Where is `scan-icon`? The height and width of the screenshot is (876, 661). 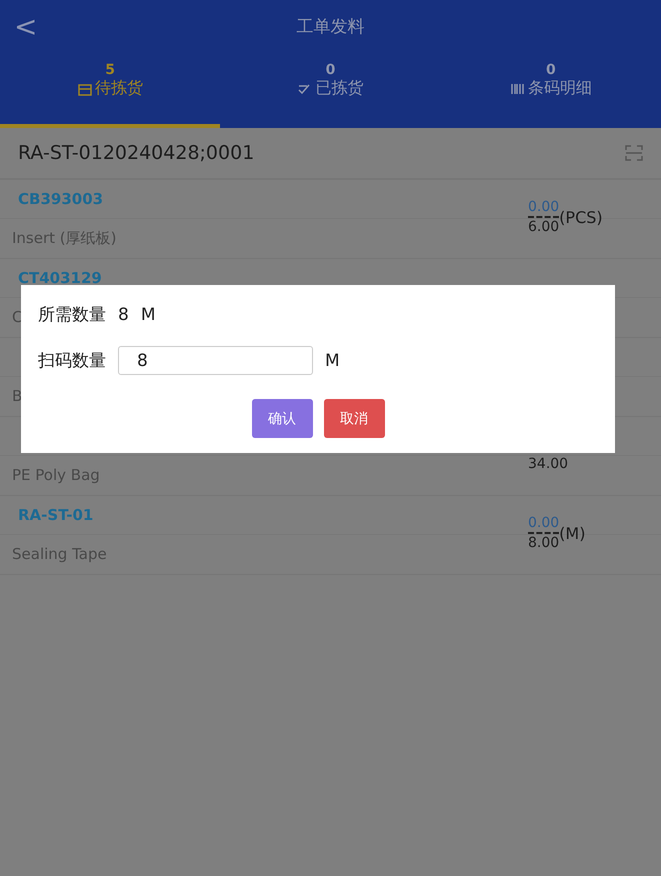 scan-icon is located at coordinates (634, 153).